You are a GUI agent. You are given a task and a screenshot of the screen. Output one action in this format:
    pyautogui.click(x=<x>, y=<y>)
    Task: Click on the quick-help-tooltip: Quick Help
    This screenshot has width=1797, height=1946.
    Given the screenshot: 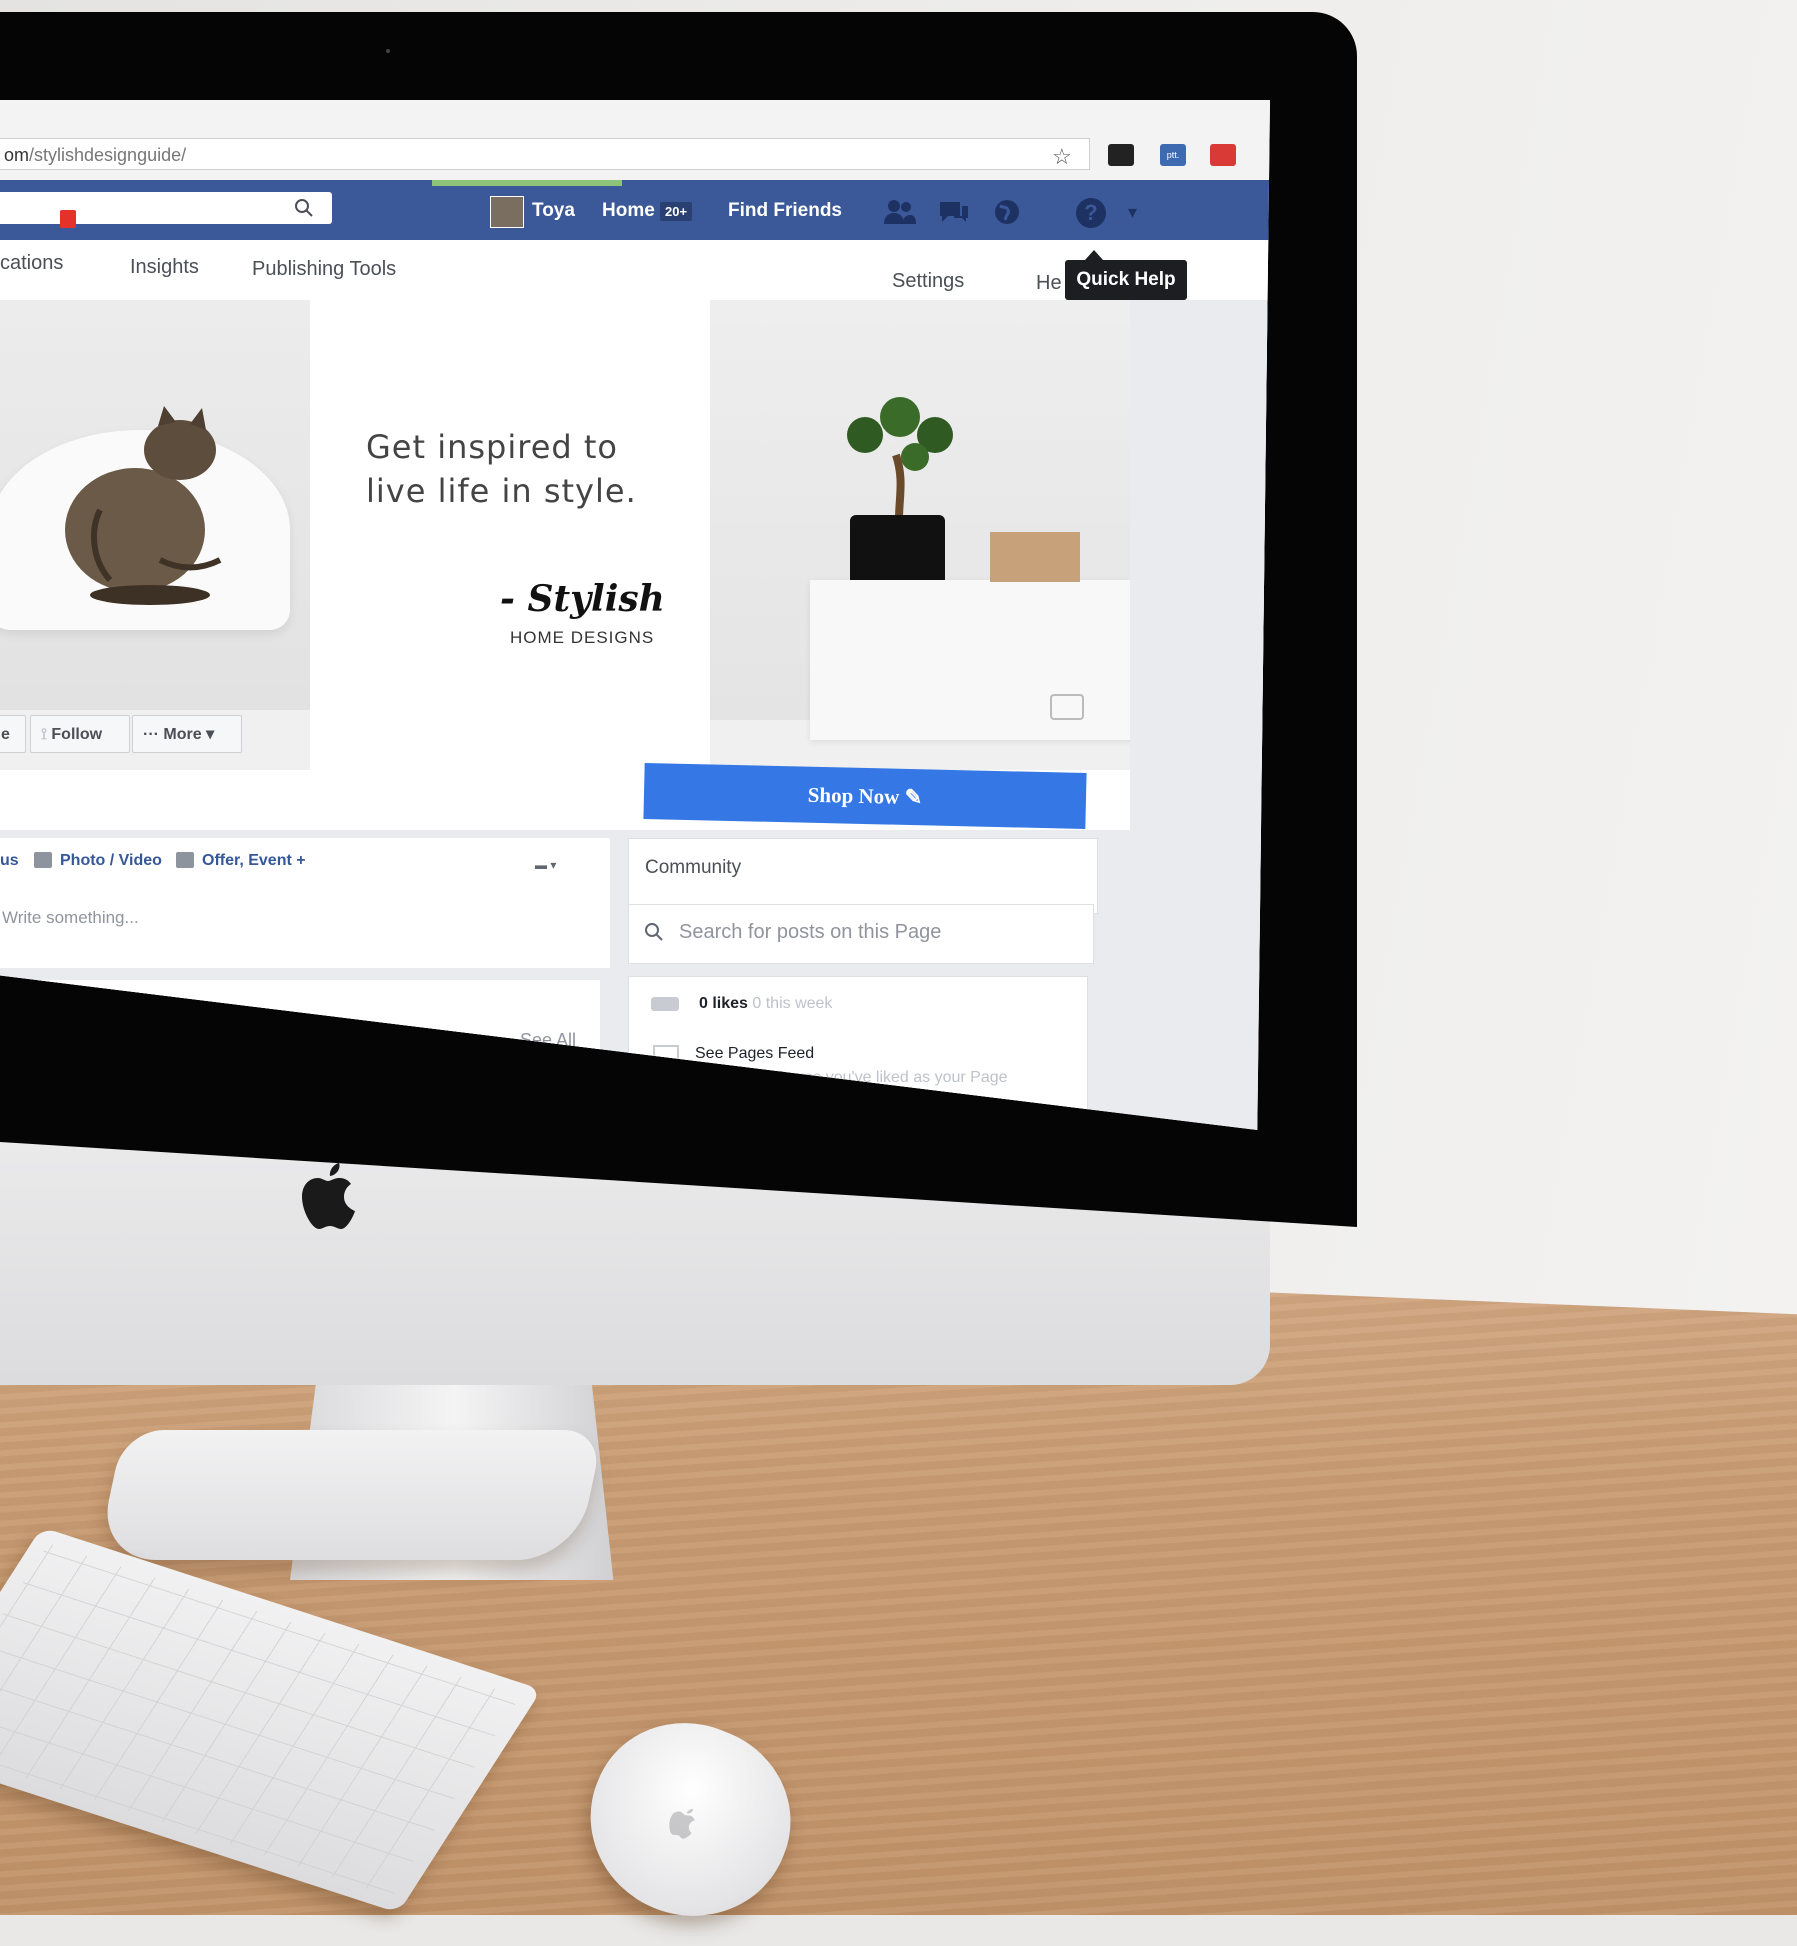 What is the action you would take?
    pyautogui.click(x=1126, y=280)
    